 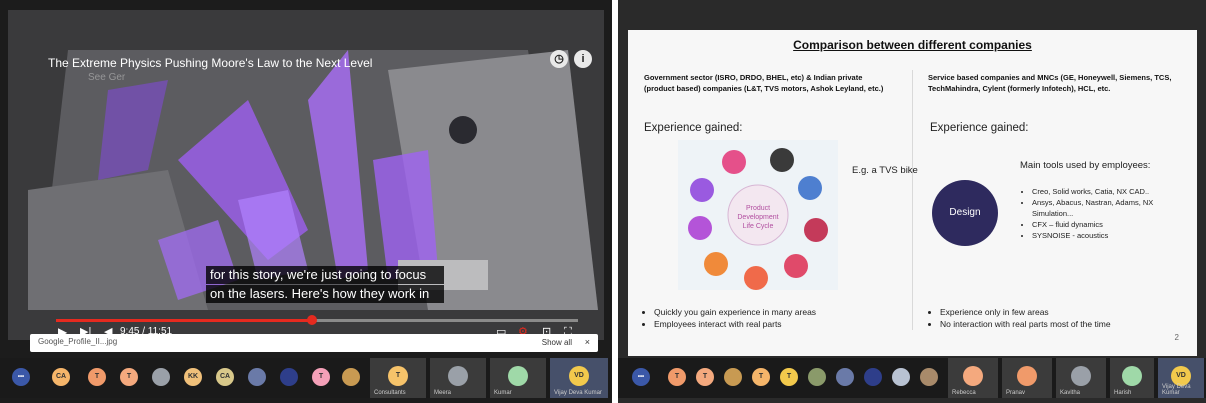 What do you see at coordinates (885, 170) in the screenshot?
I see `example-label: E.g. a TVS bike` at bounding box center [885, 170].